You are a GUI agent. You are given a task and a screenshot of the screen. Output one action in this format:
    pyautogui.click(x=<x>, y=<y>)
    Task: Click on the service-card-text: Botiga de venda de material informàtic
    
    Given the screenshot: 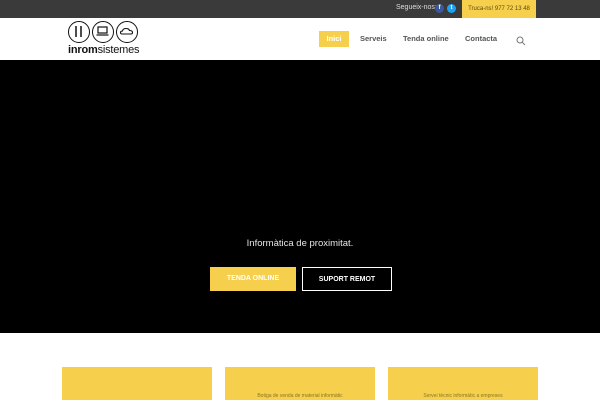 What is the action you would take?
    pyautogui.click(x=300, y=396)
    